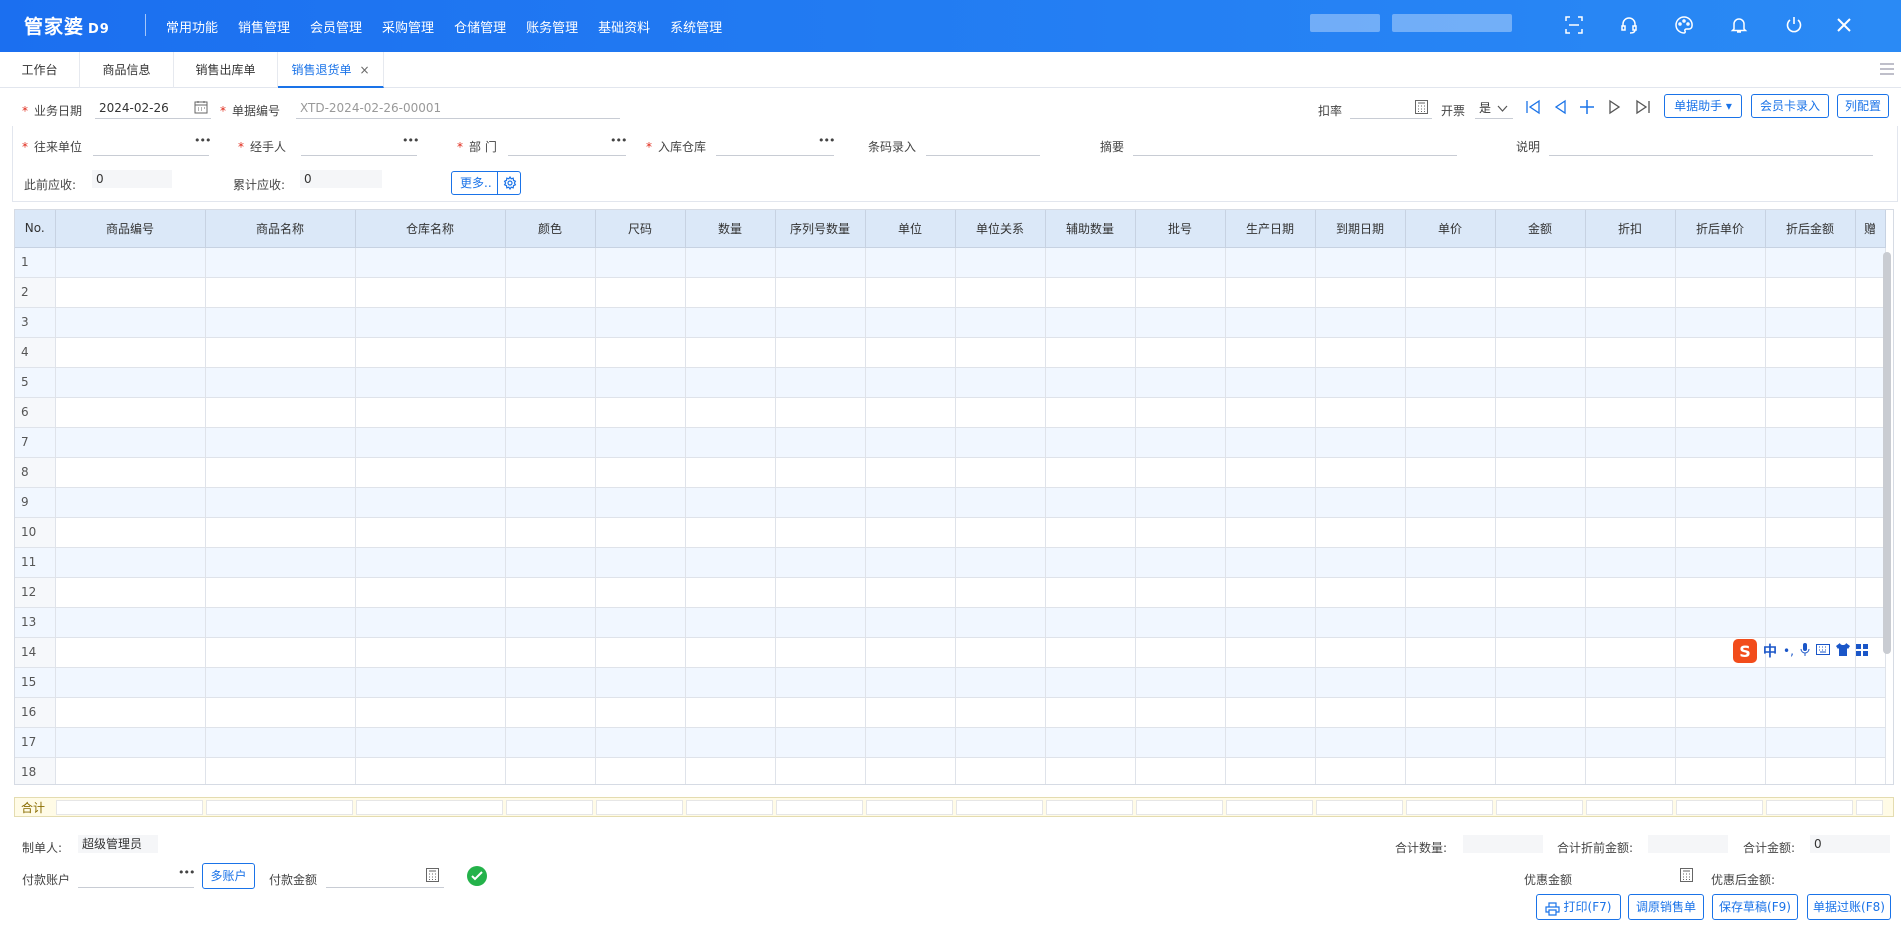 The image size is (1901, 931). Describe the element at coordinates (1270, 229) in the screenshot. I see `grid-header-cell: 生产日期` at that location.